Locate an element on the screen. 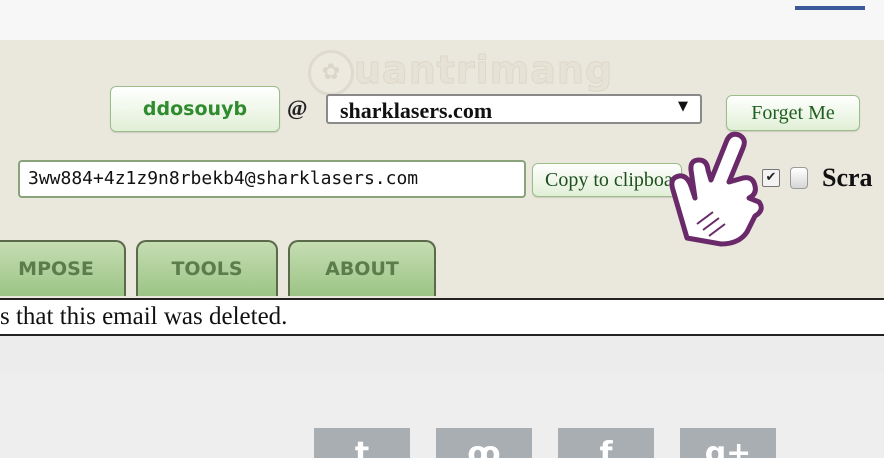 Image resolution: width=884 pixels, height=458 pixels. watermark-emblem-icon: ✿ is located at coordinates (331, 73).